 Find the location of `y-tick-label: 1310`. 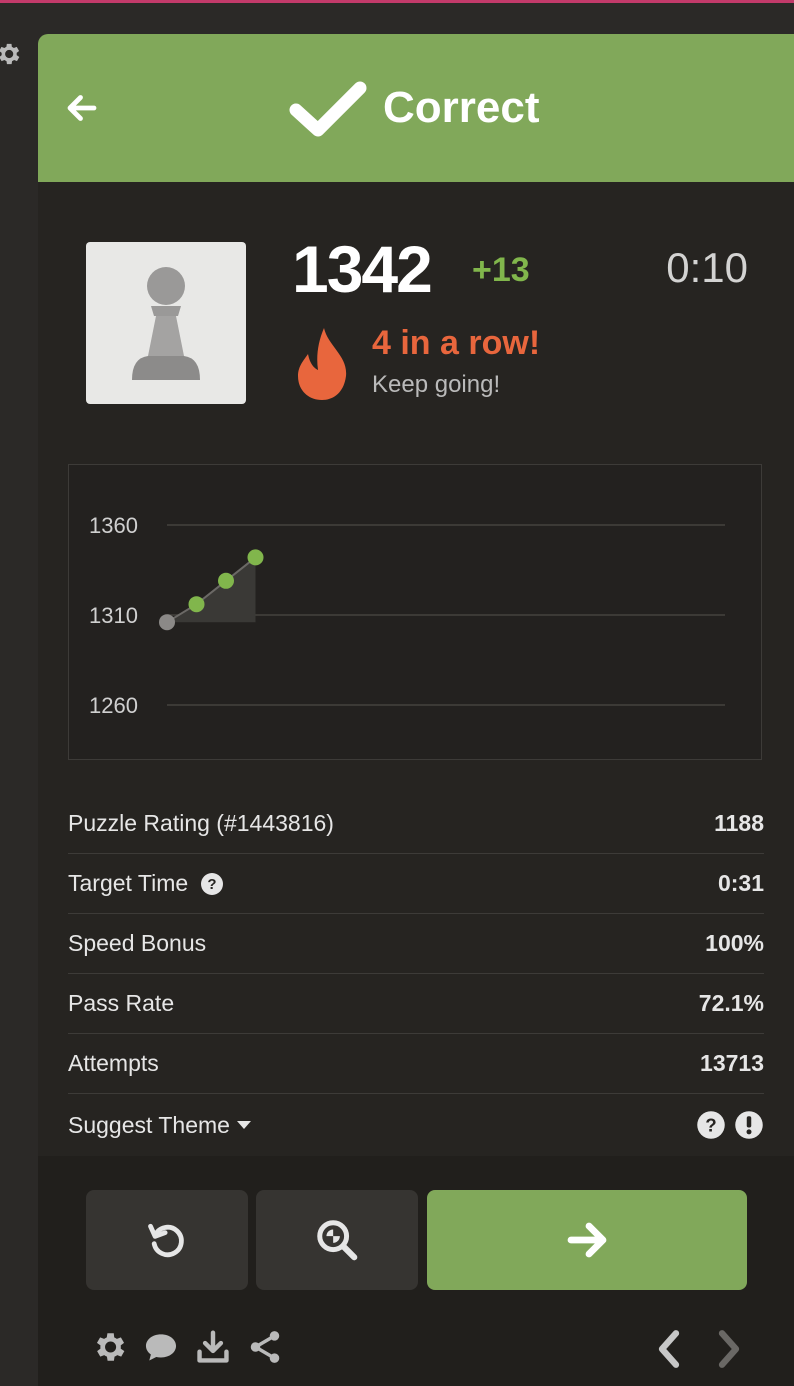

y-tick-label: 1310 is located at coordinates (113, 615).